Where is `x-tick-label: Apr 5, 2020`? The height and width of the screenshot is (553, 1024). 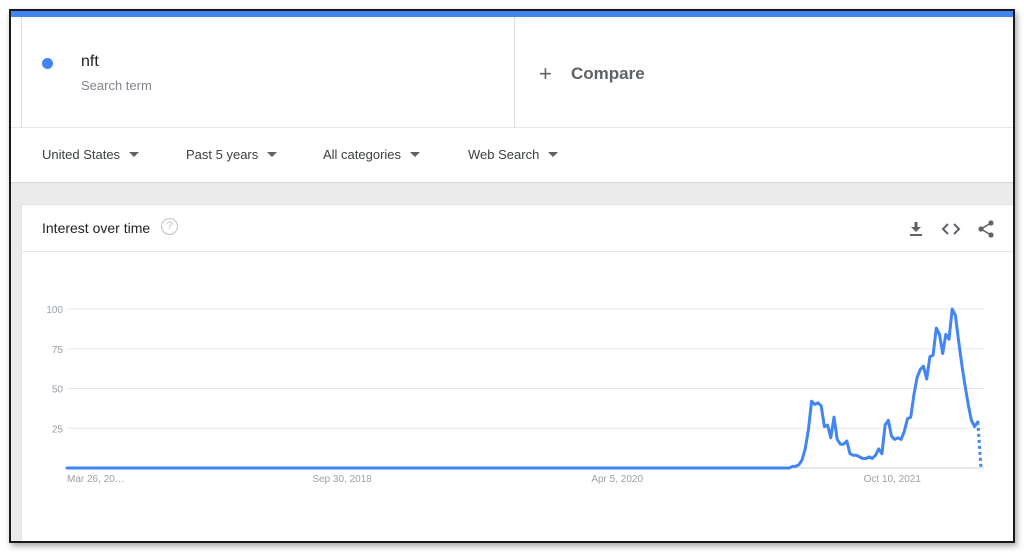 x-tick-label: Apr 5, 2020 is located at coordinates (617, 479).